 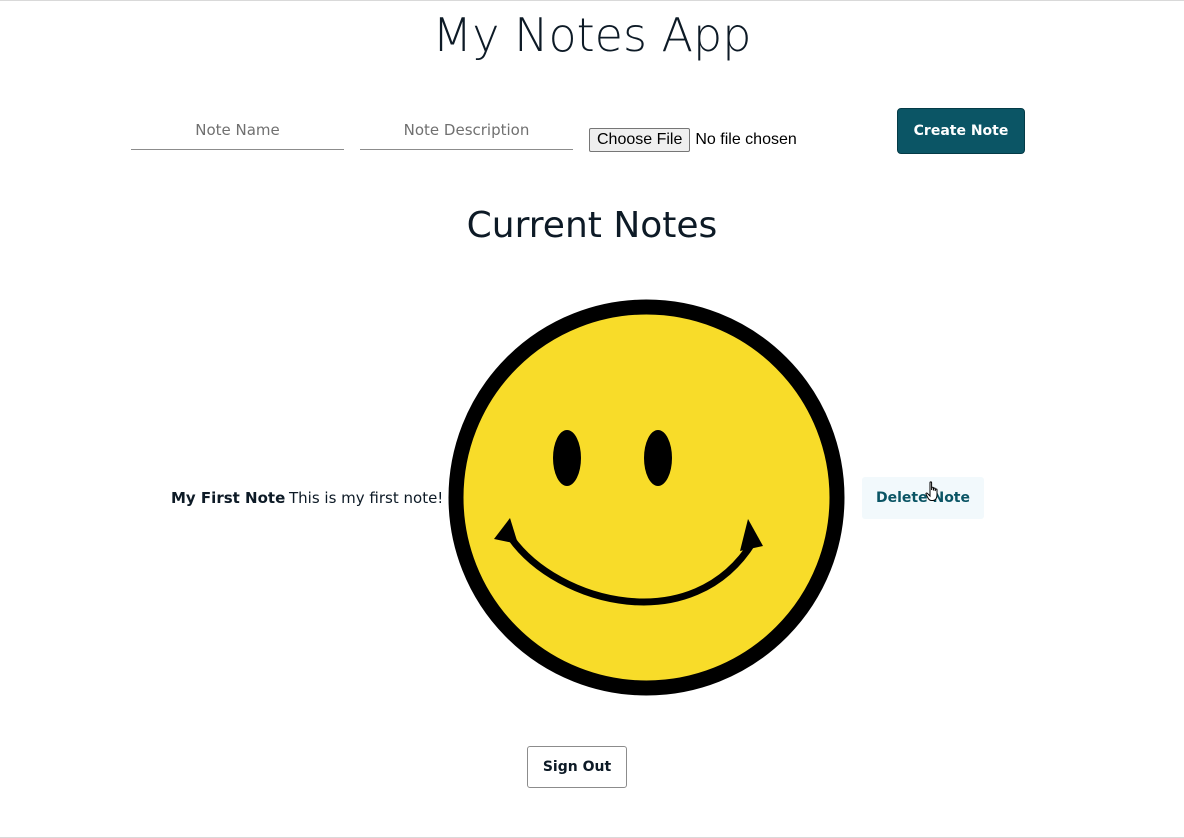 What do you see at coordinates (923, 498) in the screenshot?
I see `delete-note-button: Delete Note` at bounding box center [923, 498].